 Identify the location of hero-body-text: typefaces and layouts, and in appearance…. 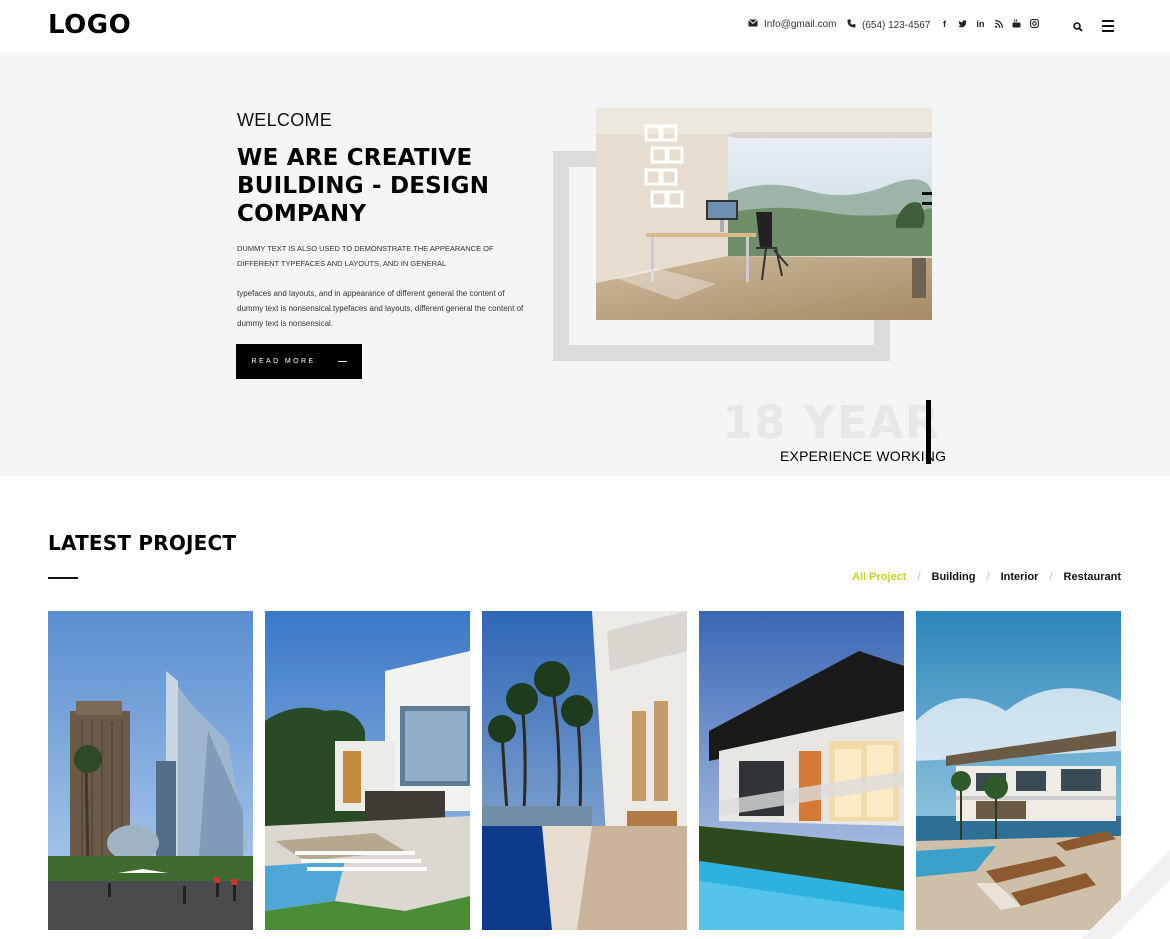
(380, 308).